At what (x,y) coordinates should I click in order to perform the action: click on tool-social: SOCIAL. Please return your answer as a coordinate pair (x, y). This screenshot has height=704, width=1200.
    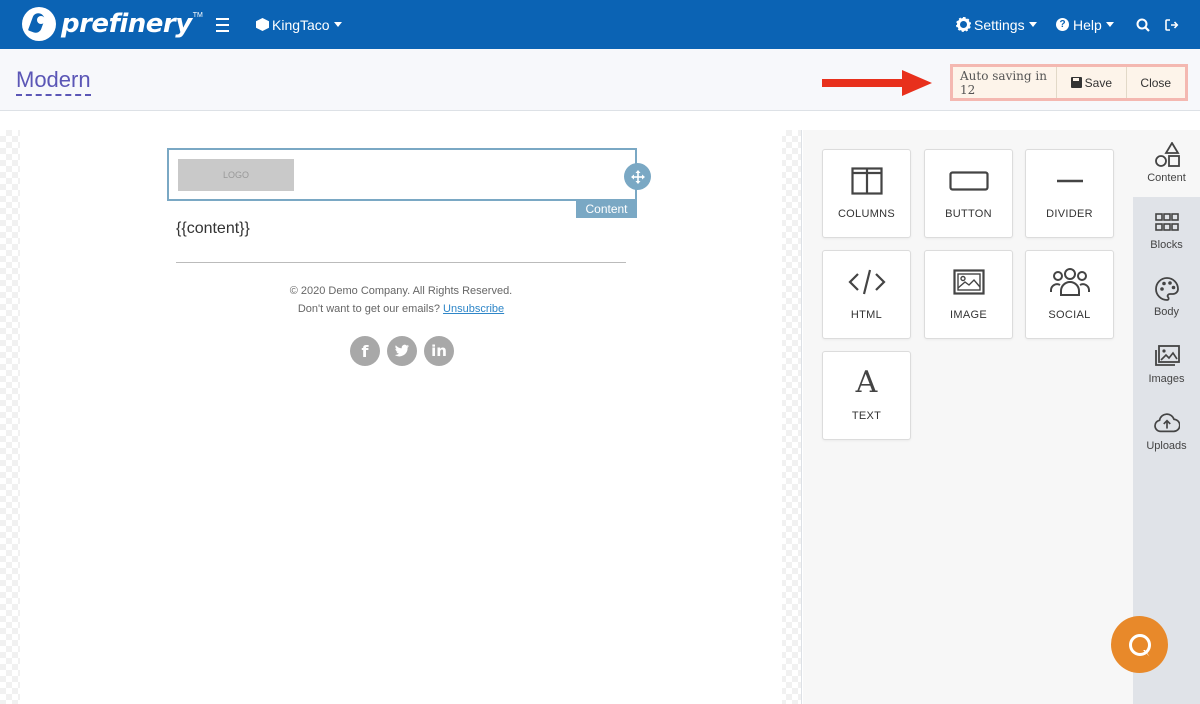
    Looking at the image, I should click on (1069, 294).